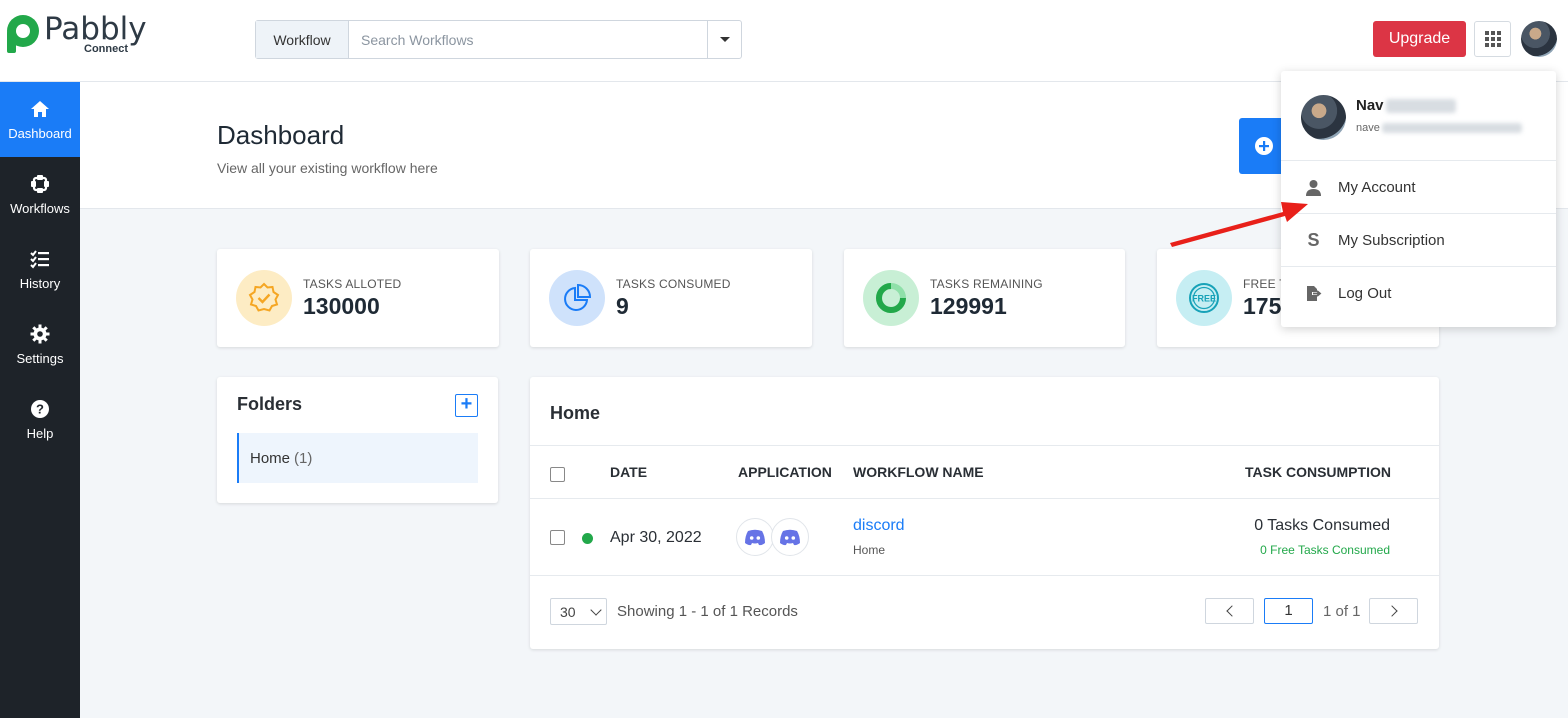  Describe the element at coordinates (264, 298) in the screenshot. I see `badge-check-icon` at that location.